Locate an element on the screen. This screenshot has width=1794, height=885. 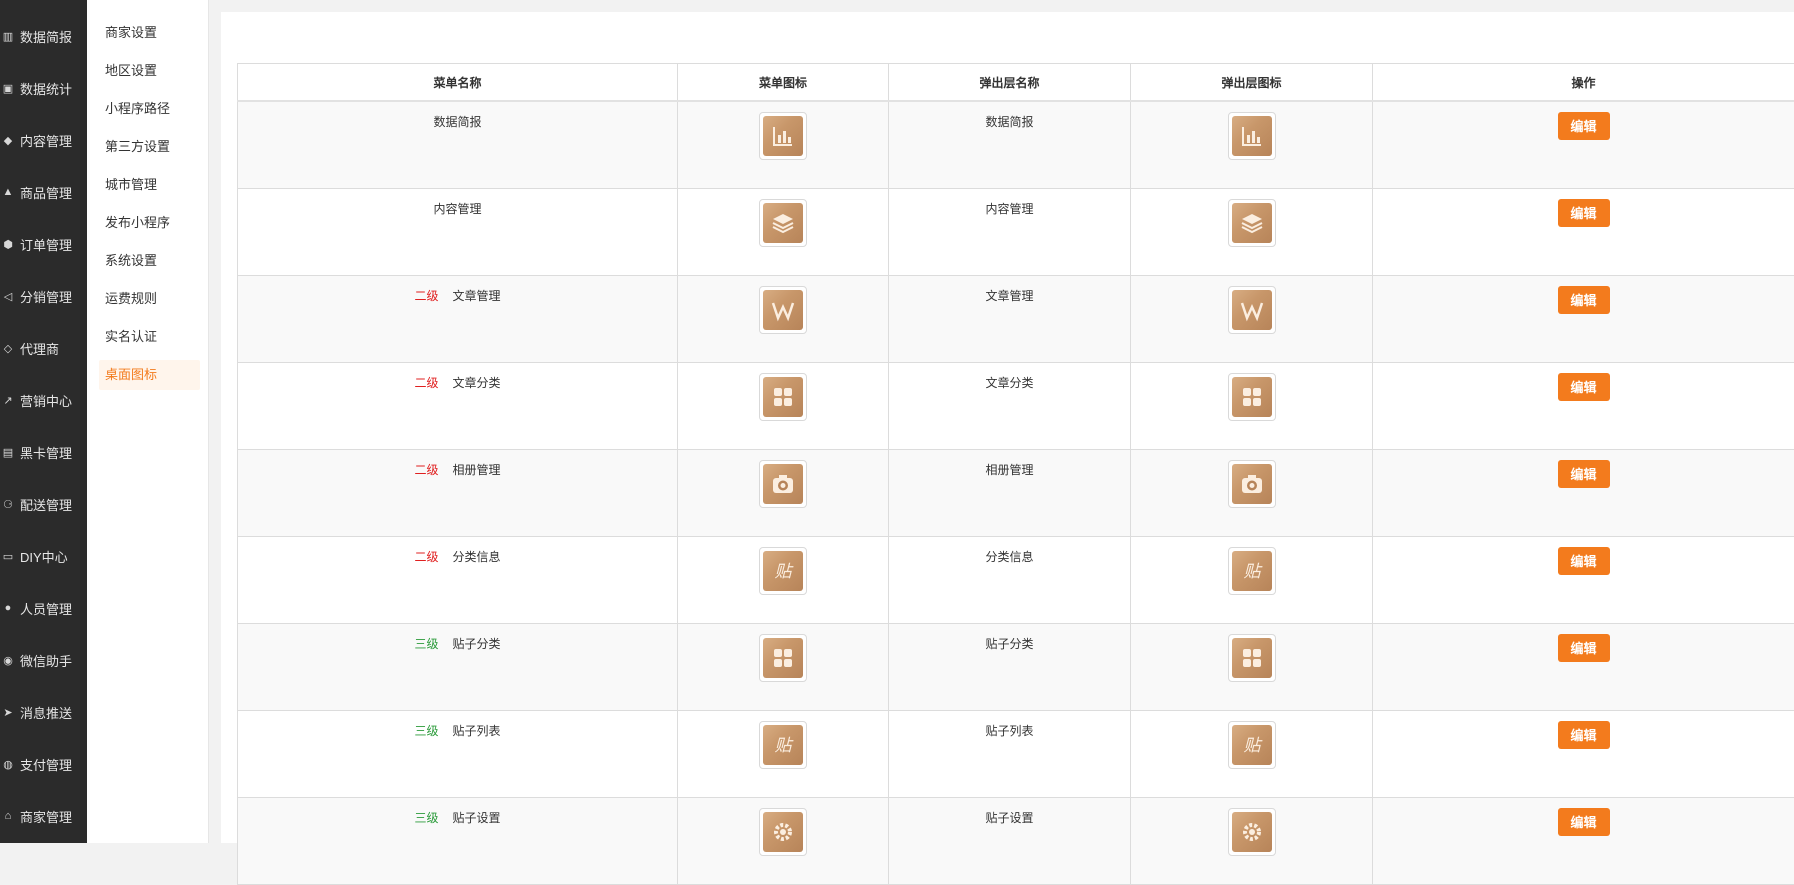
subnav-item-0: 商家设置 is located at coordinates (149, 33).